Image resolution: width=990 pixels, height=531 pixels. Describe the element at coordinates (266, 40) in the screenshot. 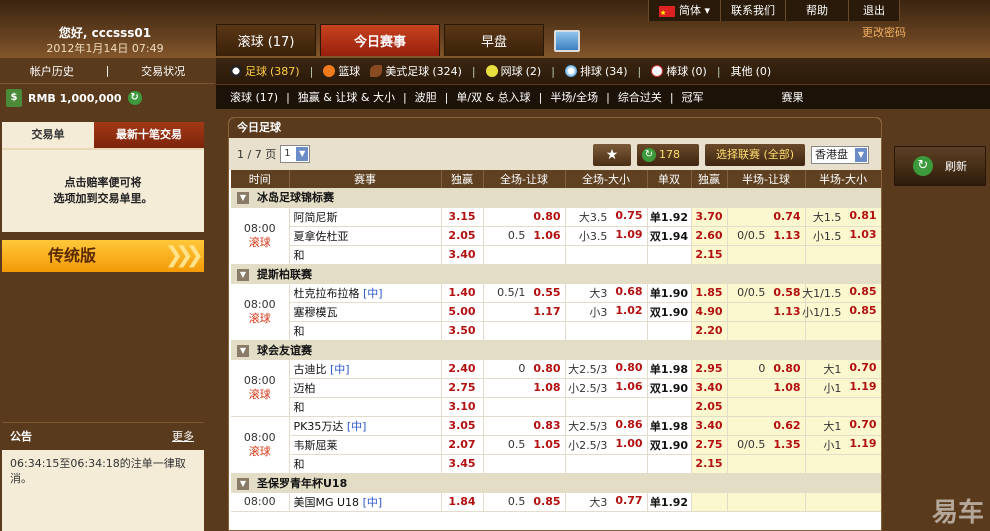

I see `tab-inplay: 滚球 (17)` at that location.